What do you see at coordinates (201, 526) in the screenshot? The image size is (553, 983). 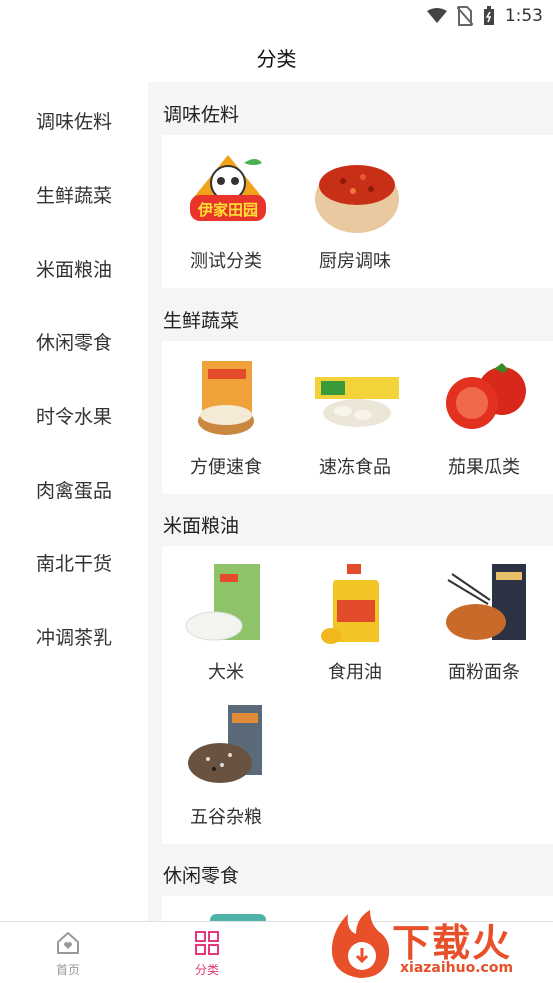 I see `section-title: 米面粮油` at bounding box center [201, 526].